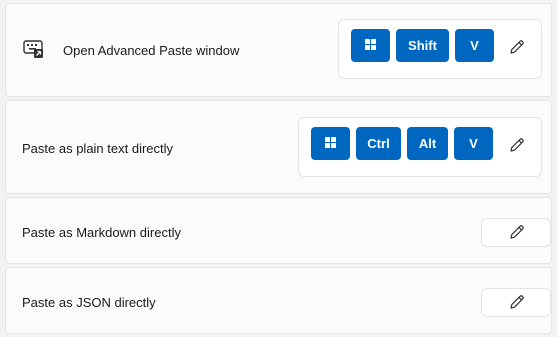 The width and height of the screenshot is (557, 337). What do you see at coordinates (34, 50) in the screenshot?
I see `keyboard-paste-icon` at bounding box center [34, 50].